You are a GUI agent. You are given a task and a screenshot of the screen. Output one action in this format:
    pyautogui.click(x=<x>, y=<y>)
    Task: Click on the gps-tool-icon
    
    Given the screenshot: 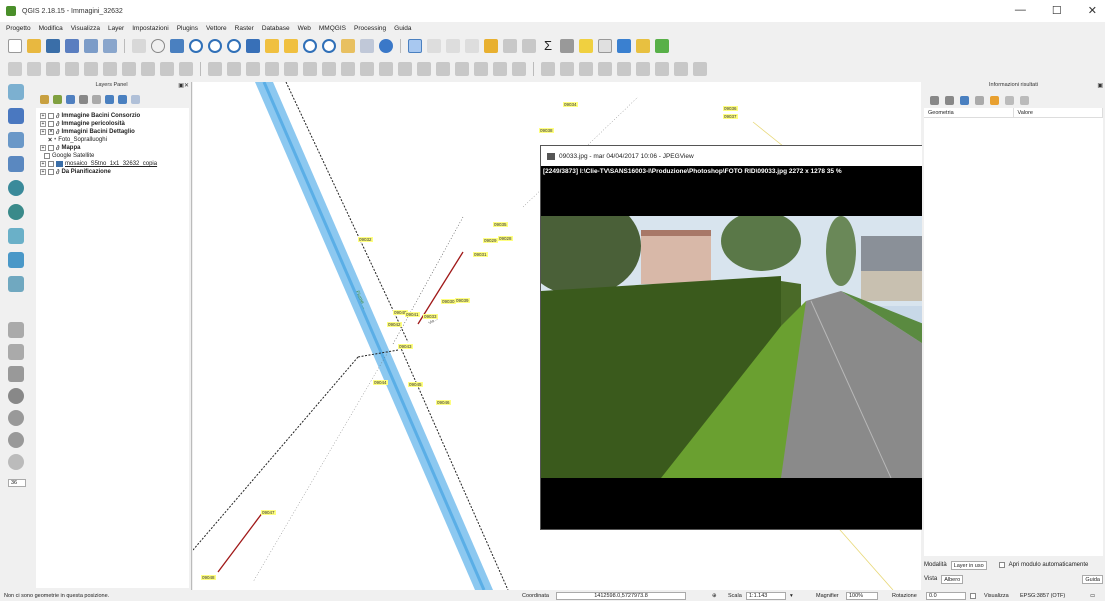 What is the action you would take?
    pyautogui.click(x=16, y=352)
    